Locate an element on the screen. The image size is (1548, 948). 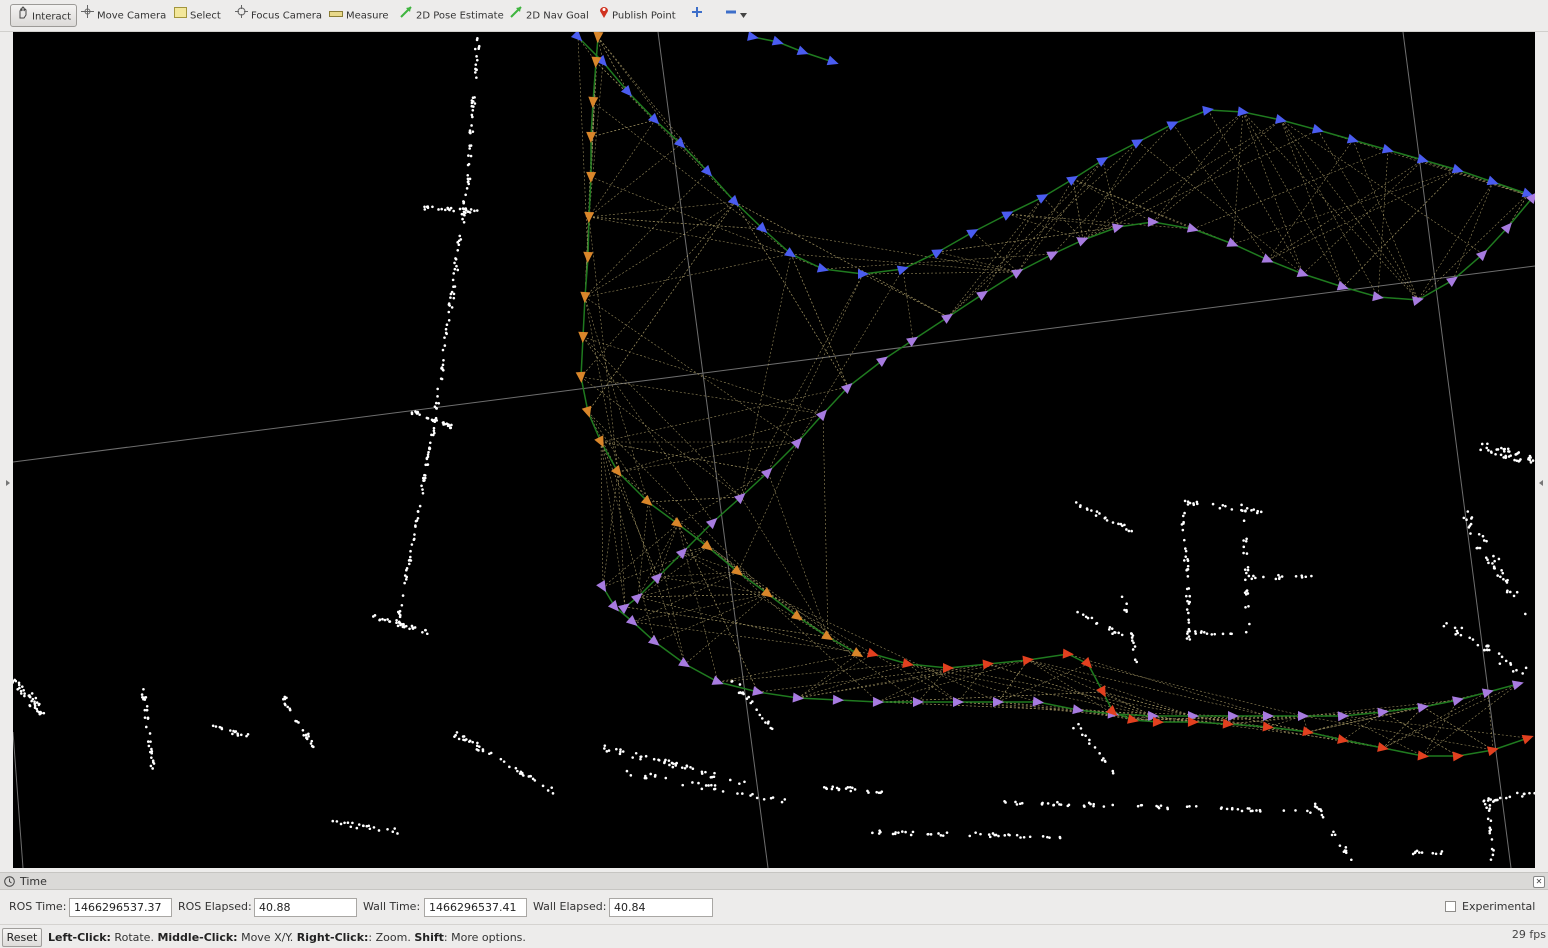
middle-click-key: Middle-Click: is located at coordinates (197, 937).